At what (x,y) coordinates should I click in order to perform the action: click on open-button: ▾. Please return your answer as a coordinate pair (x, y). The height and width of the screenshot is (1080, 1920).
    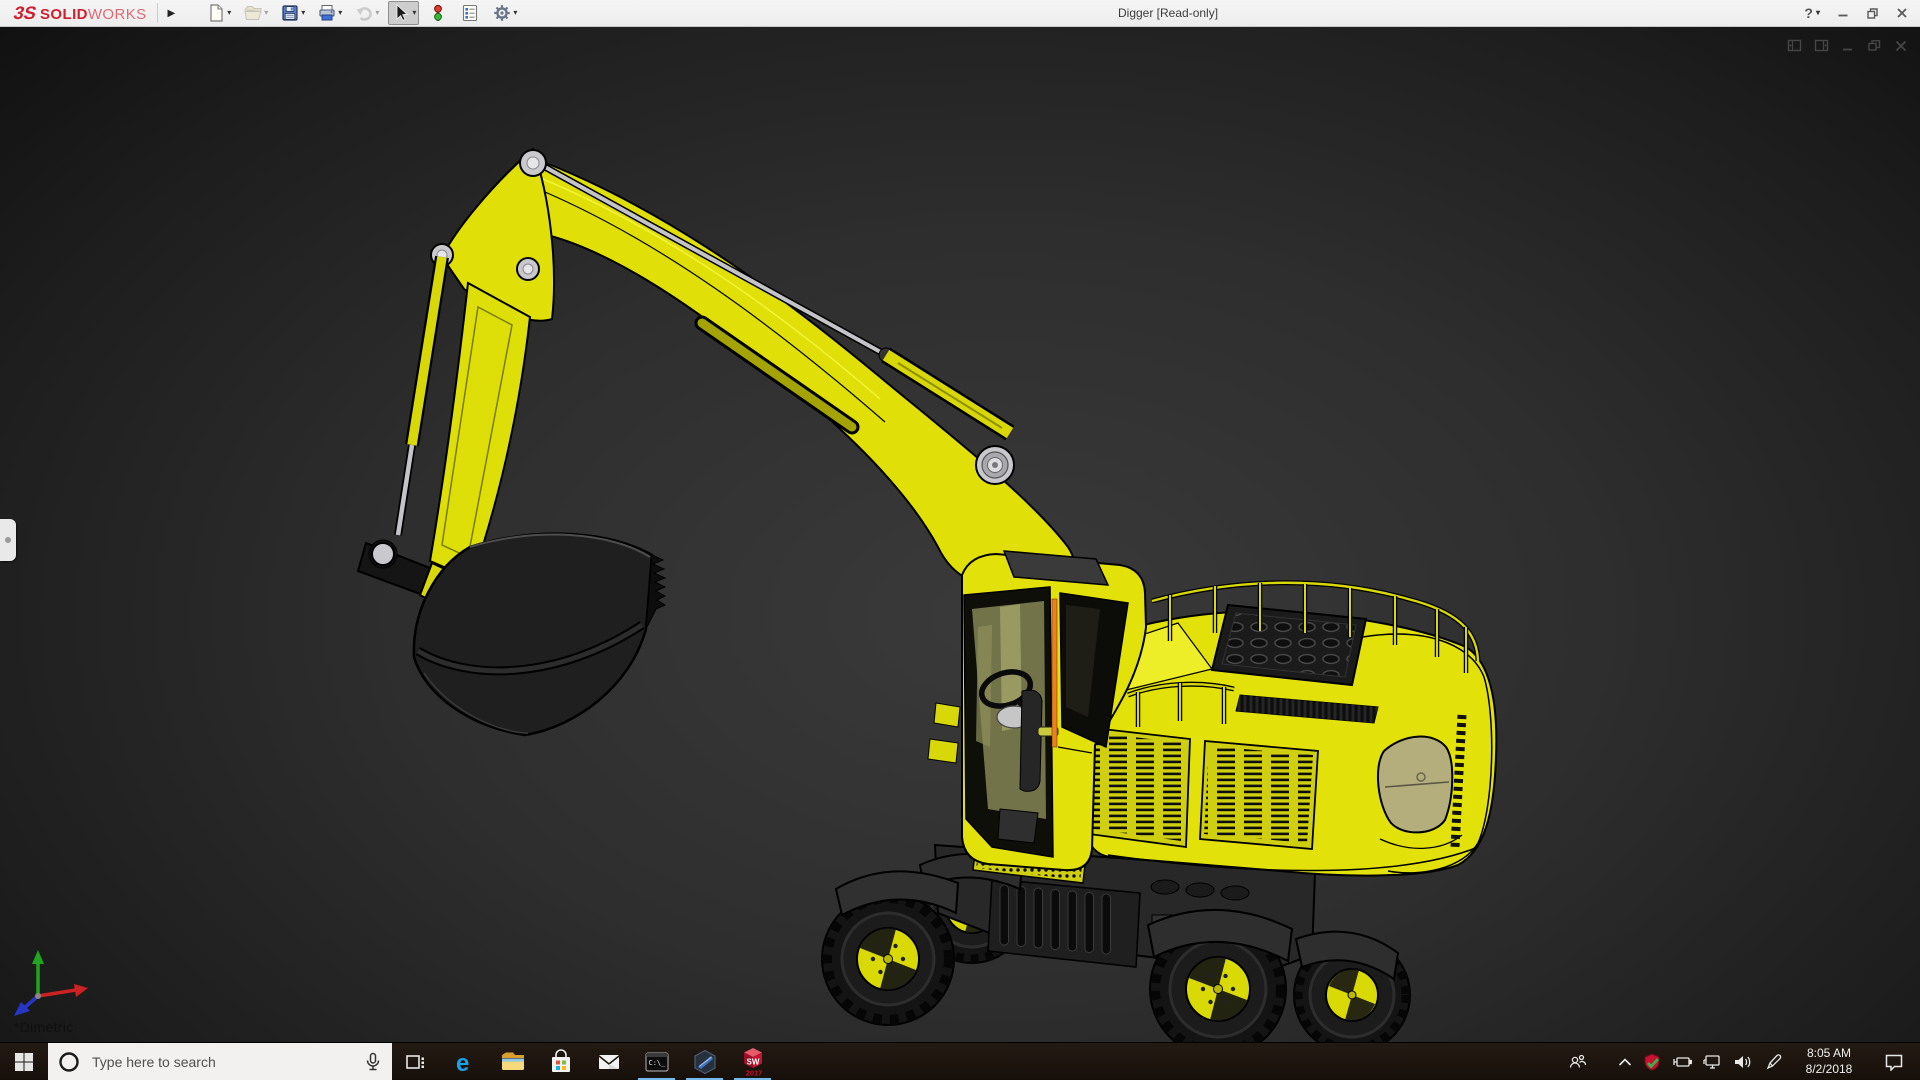
    Looking at the image, I should click on (255, 13).